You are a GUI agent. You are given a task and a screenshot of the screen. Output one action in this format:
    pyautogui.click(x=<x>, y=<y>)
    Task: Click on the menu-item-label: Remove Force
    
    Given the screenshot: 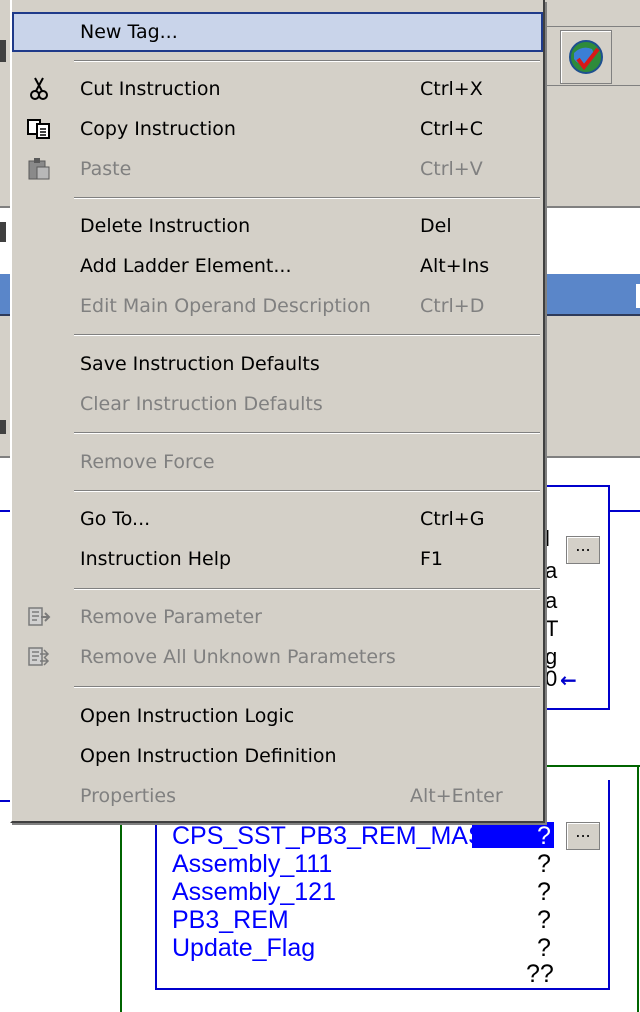 What is the action you would take?
    pyautogui.click(x=147, y=462)
    